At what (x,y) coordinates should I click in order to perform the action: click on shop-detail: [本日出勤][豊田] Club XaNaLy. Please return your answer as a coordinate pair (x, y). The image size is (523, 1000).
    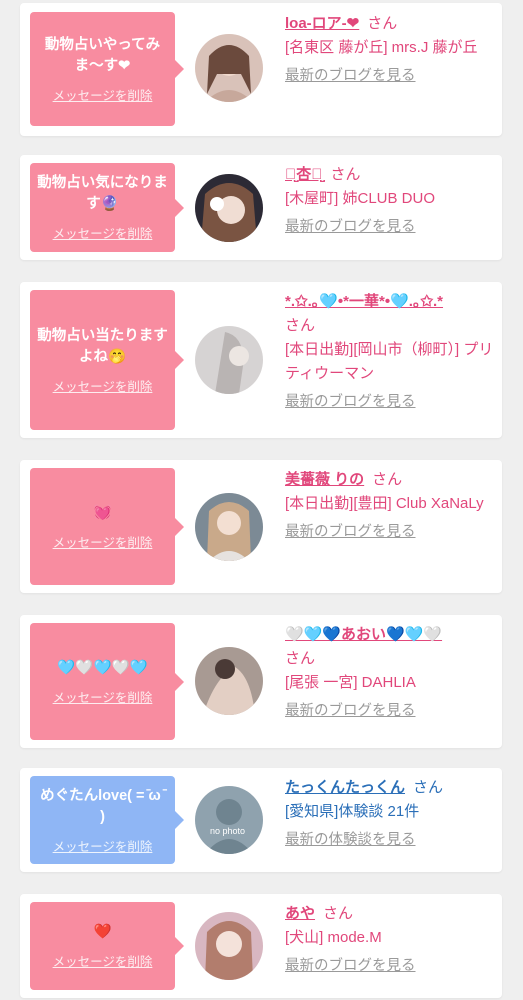
    Looking at the image, I should click on (384, 503).